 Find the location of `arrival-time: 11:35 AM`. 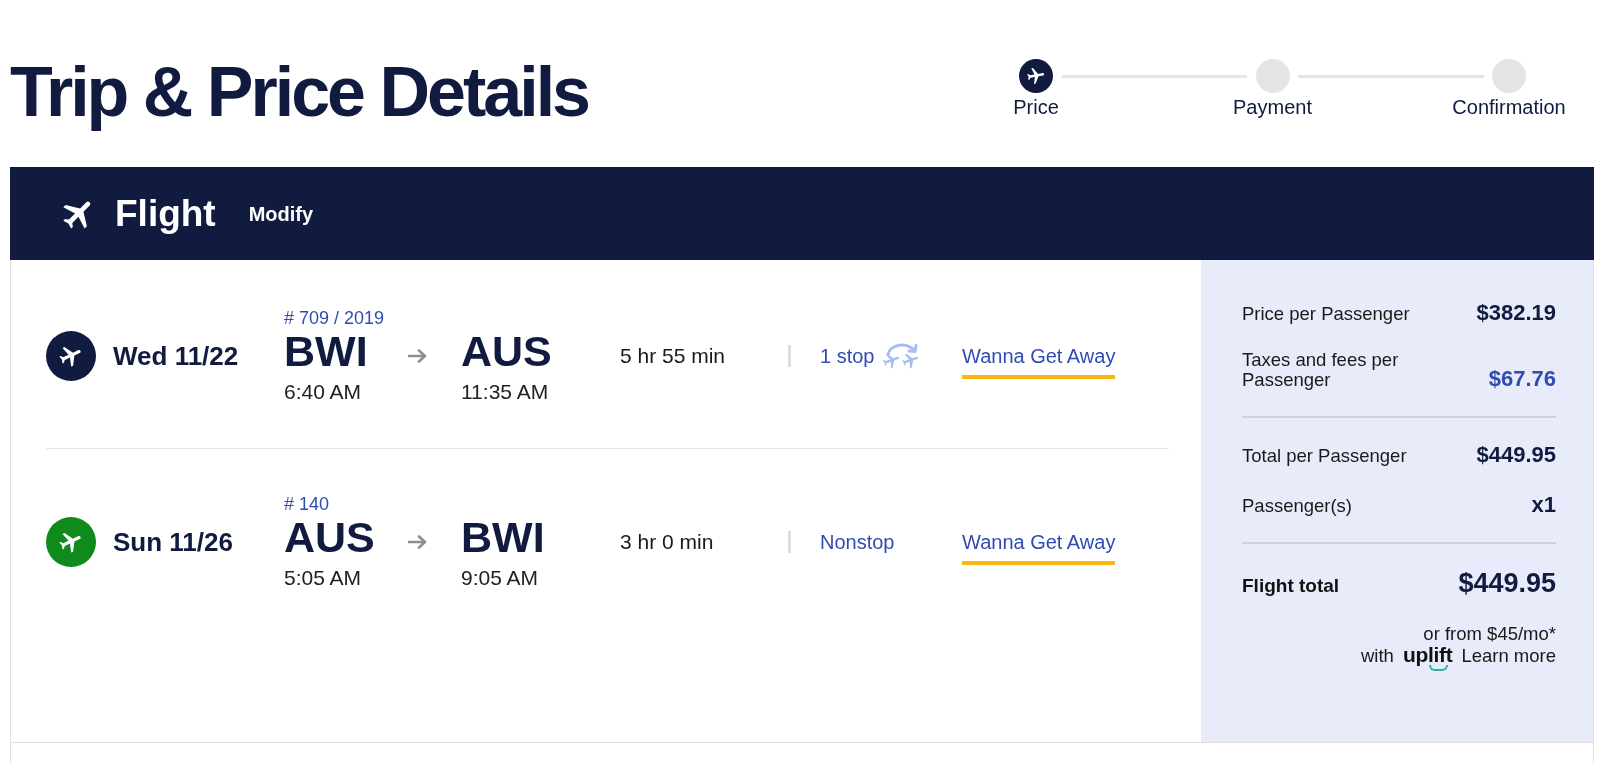

arrival-time: 11:35 AM is located at coordinates (505, 391).